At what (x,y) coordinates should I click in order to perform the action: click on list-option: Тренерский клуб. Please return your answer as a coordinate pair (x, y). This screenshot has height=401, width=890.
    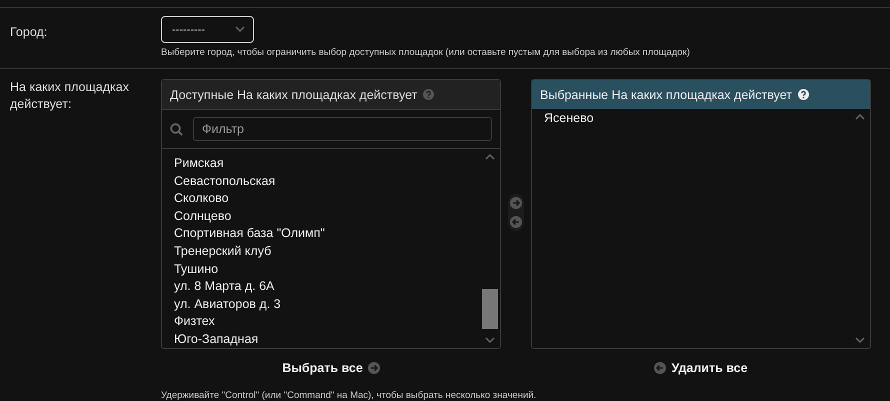
    Looking at the image, I should click on (337, 251).